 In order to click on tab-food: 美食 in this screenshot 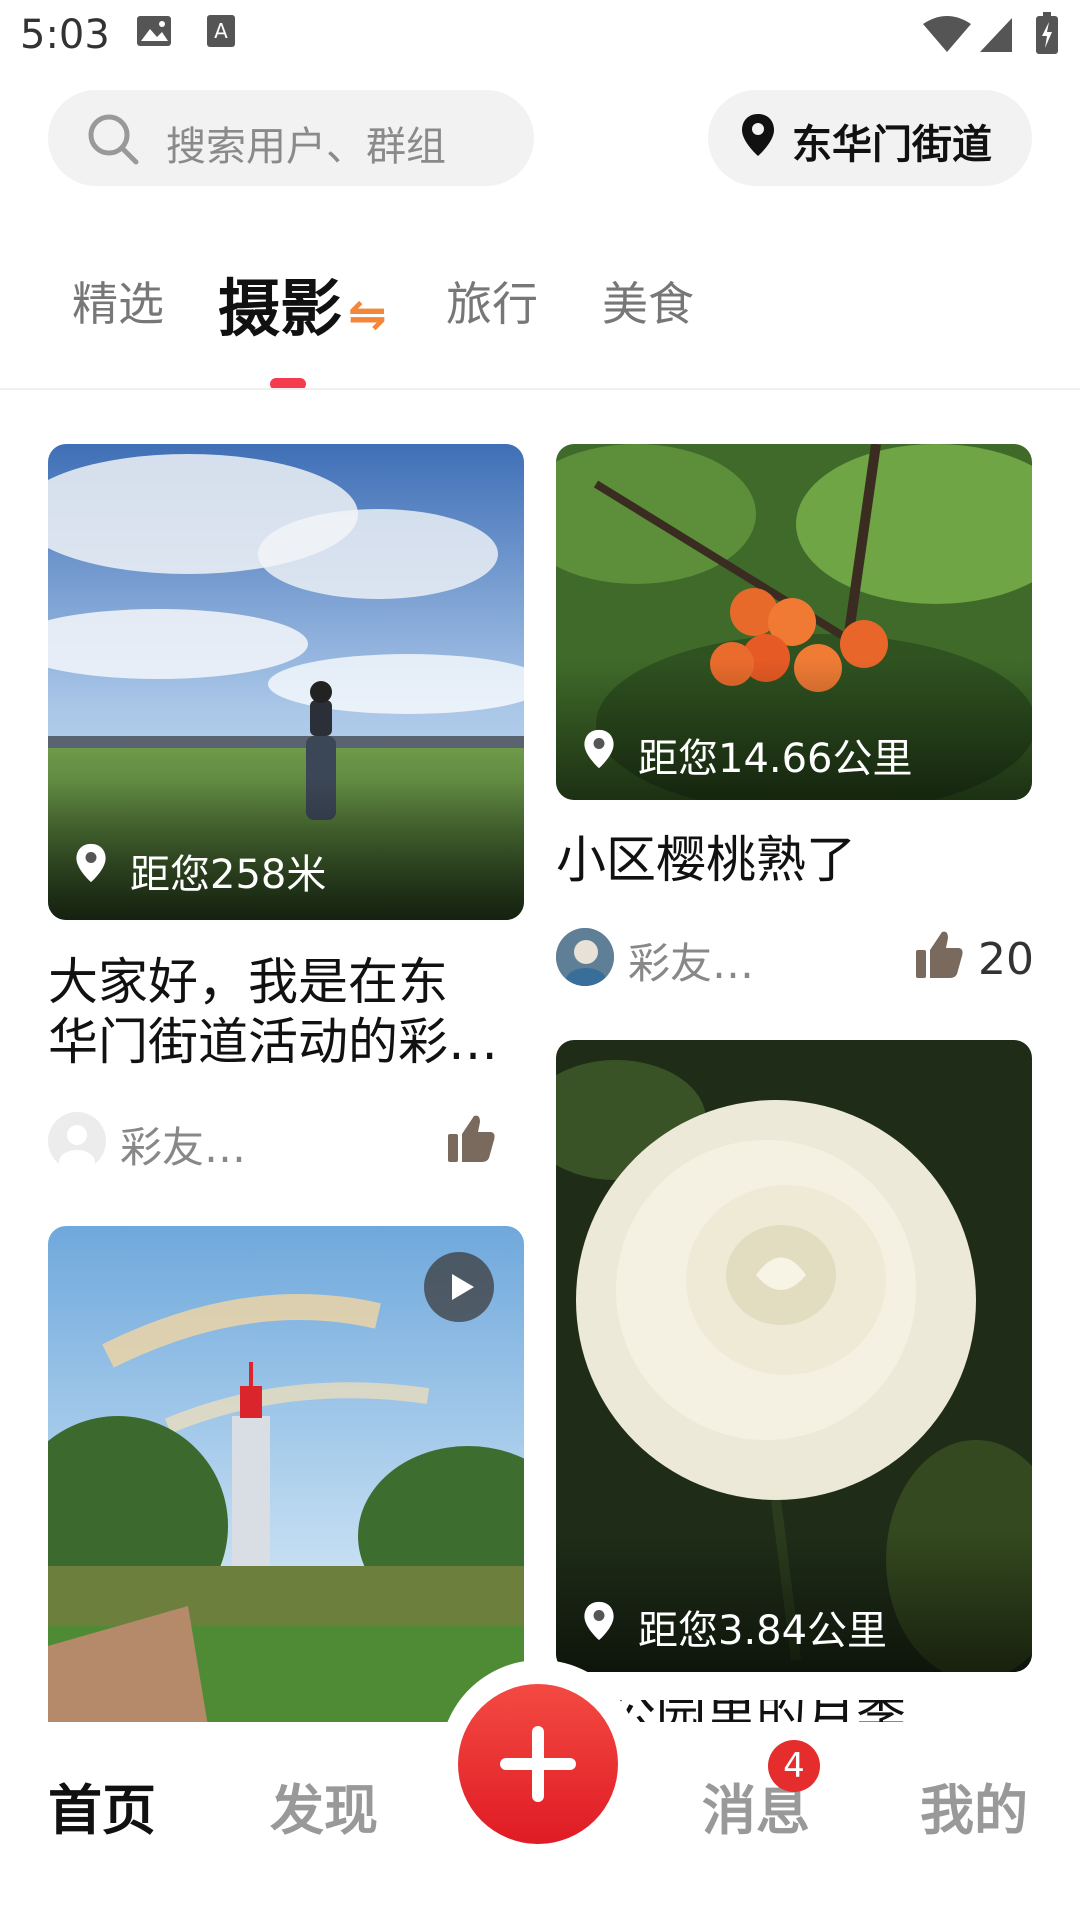, I will do `click(648, 301)`.